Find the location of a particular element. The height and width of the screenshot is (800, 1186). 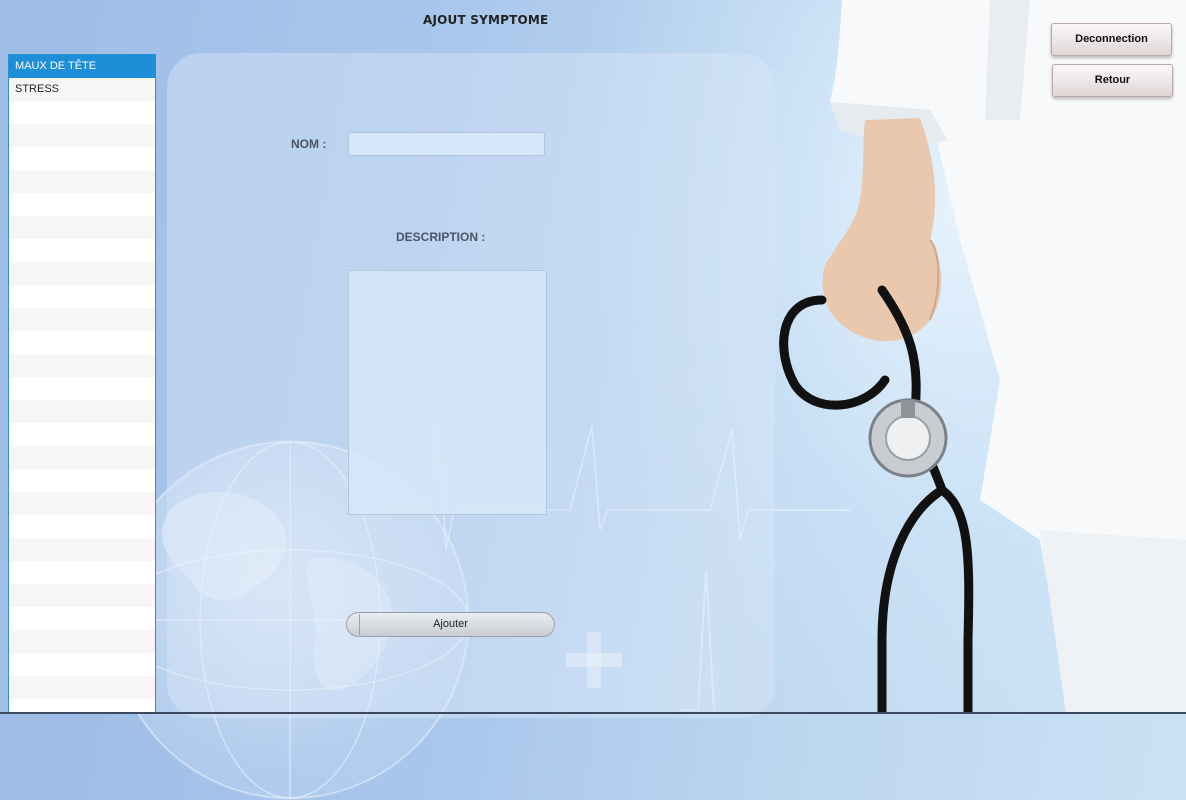

nom-input is located at coordinates (446, 144).